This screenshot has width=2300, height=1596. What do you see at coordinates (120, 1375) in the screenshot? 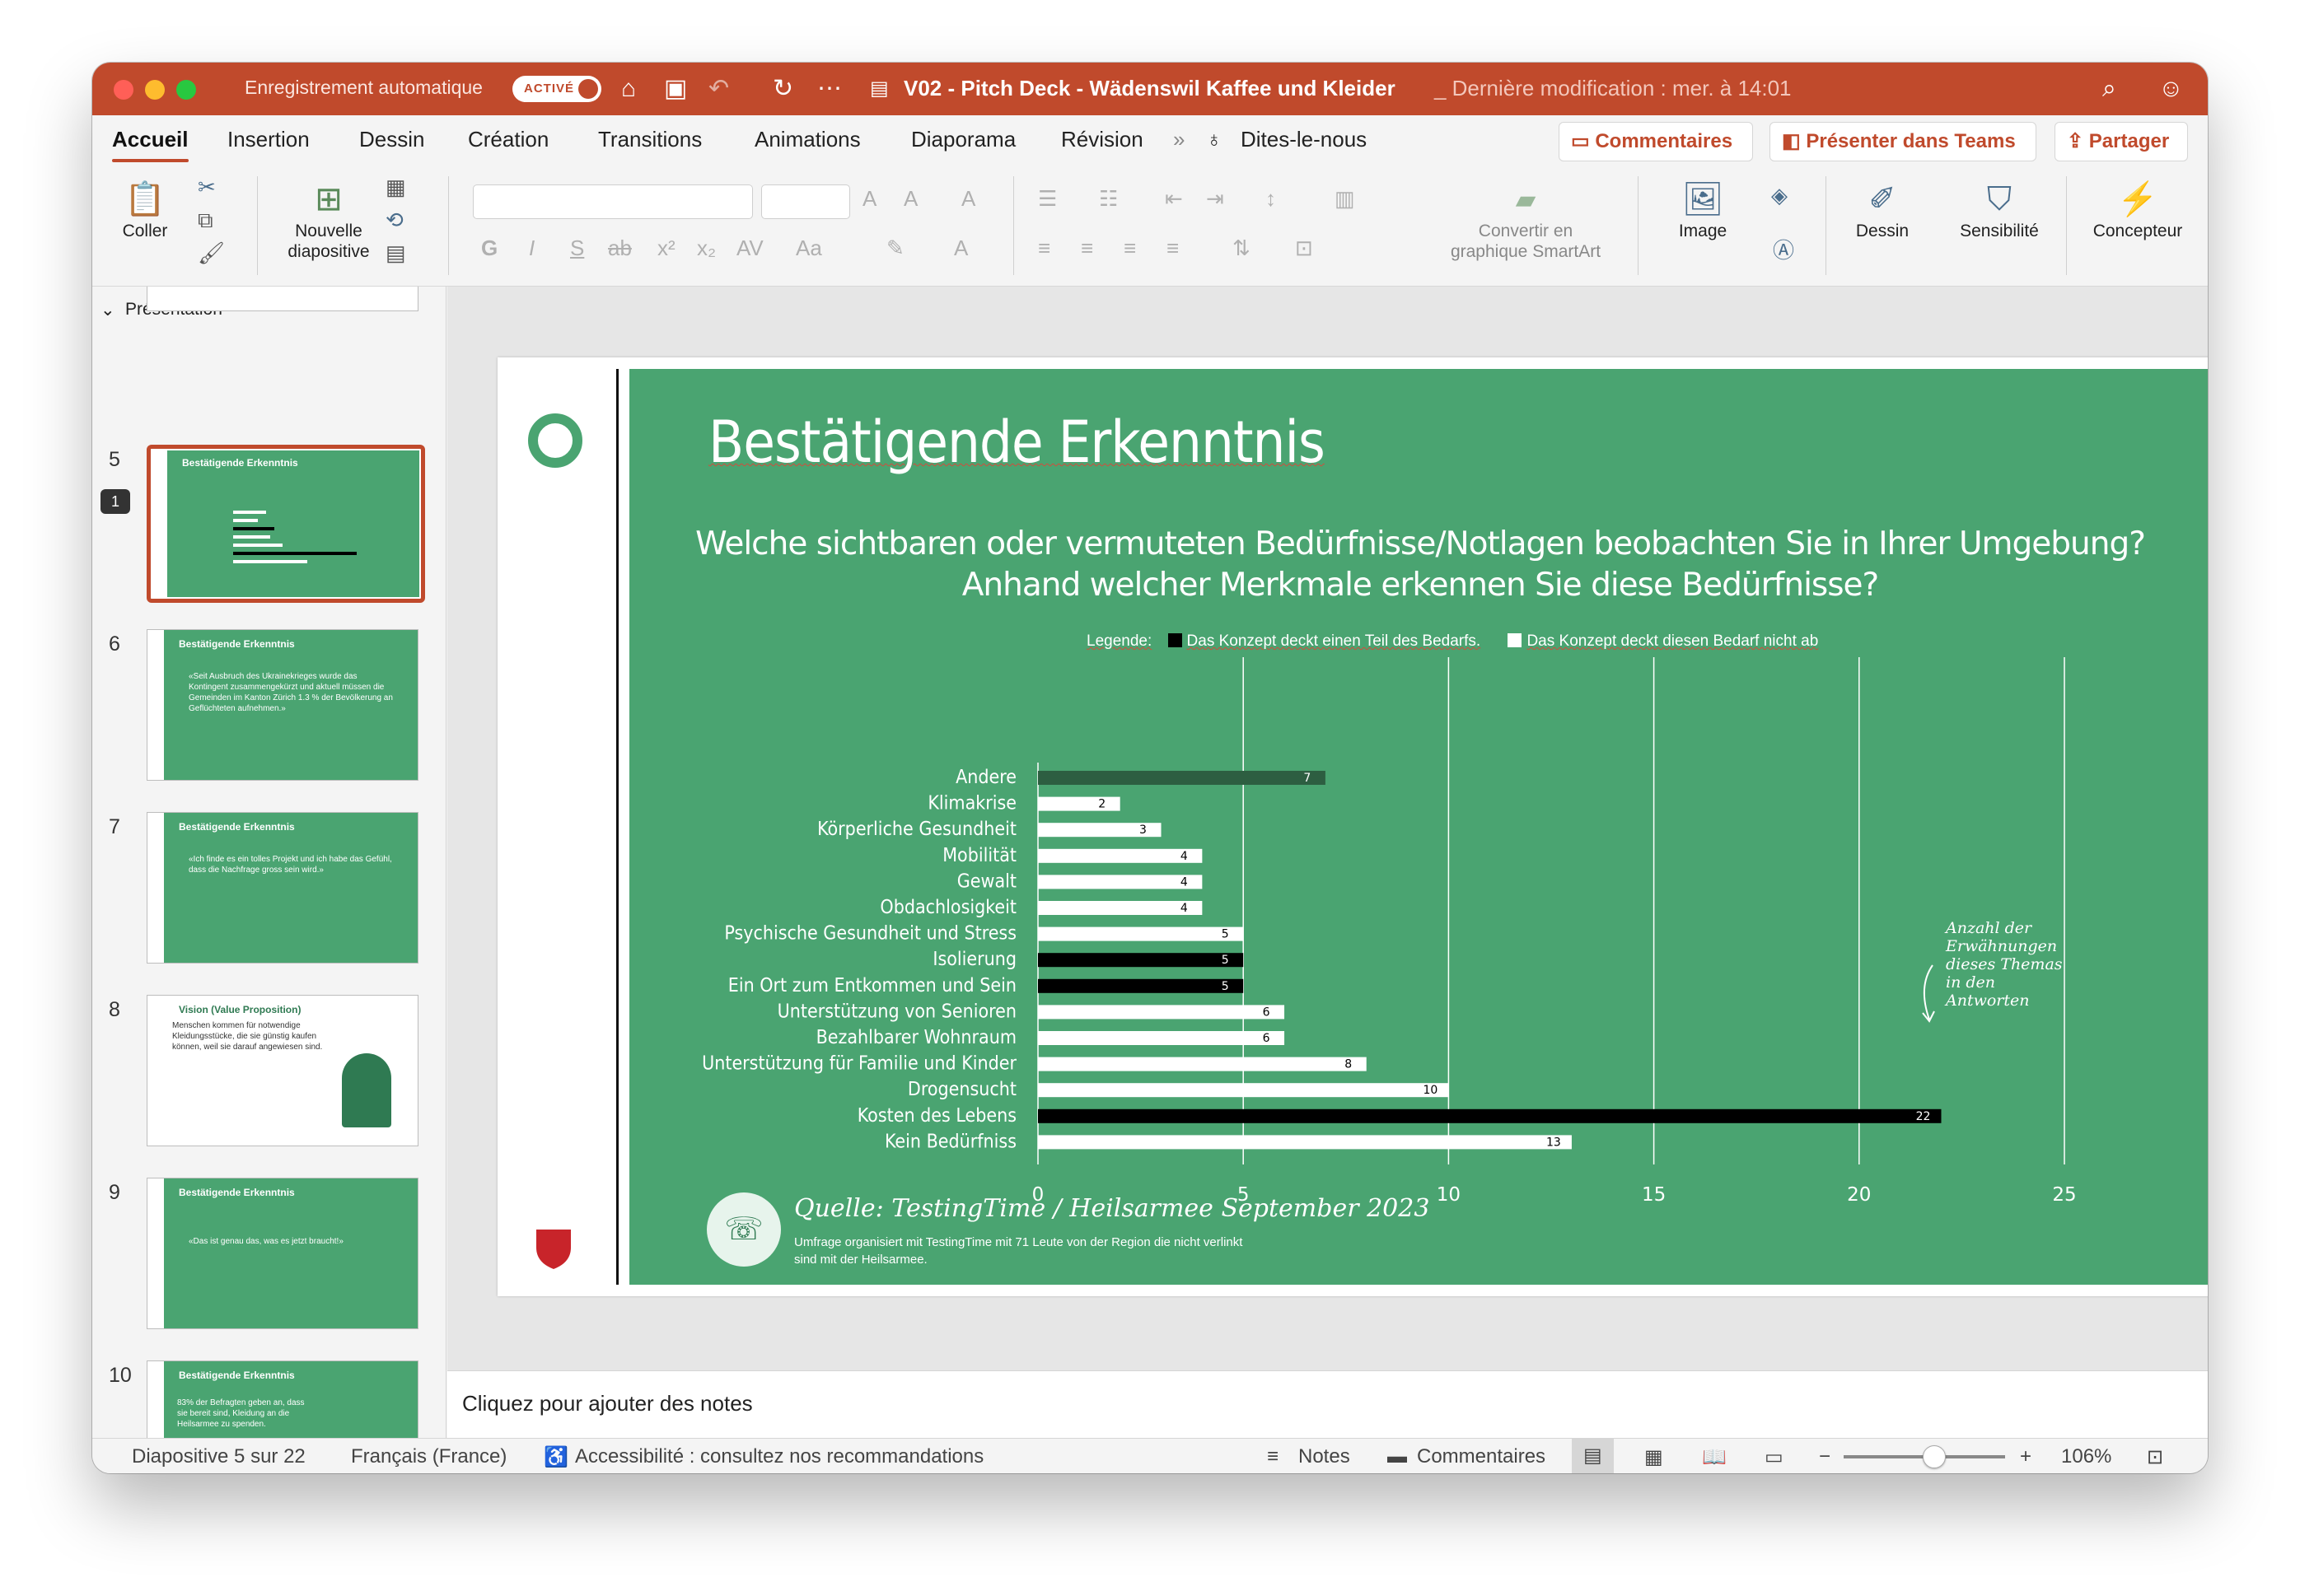
I see `slide-number: 10` at bounding box center [120, 1375].